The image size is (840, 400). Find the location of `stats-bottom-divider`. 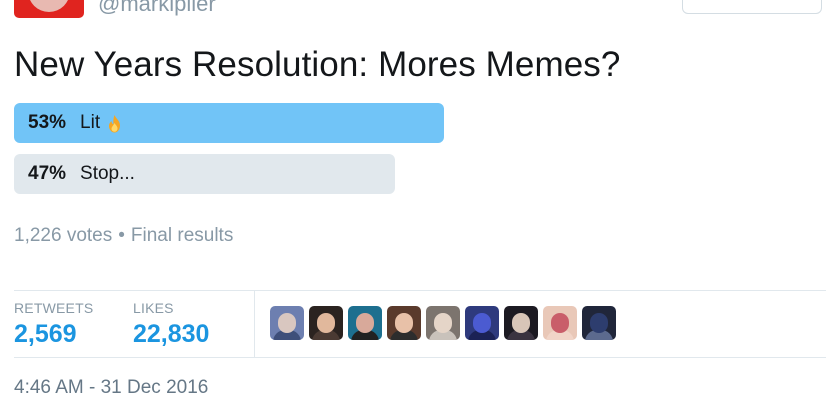

stats-bottom-divider is located at coordinates (420, 357).